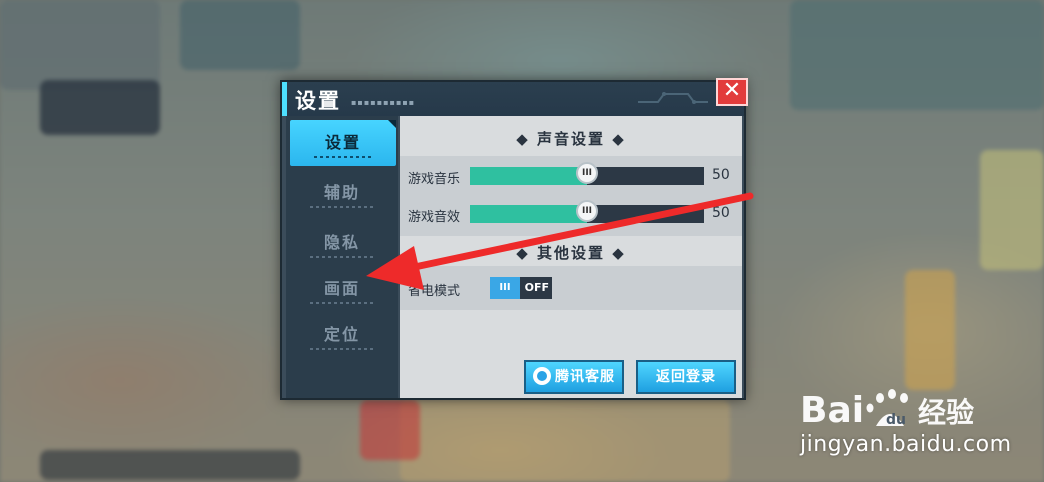 The height and width of the screenshot is (482, 1044). What do you see at coordinates (536, 287) in the screenshot?
I see `toggle-state: OFF` at bounding box center [536, 287].